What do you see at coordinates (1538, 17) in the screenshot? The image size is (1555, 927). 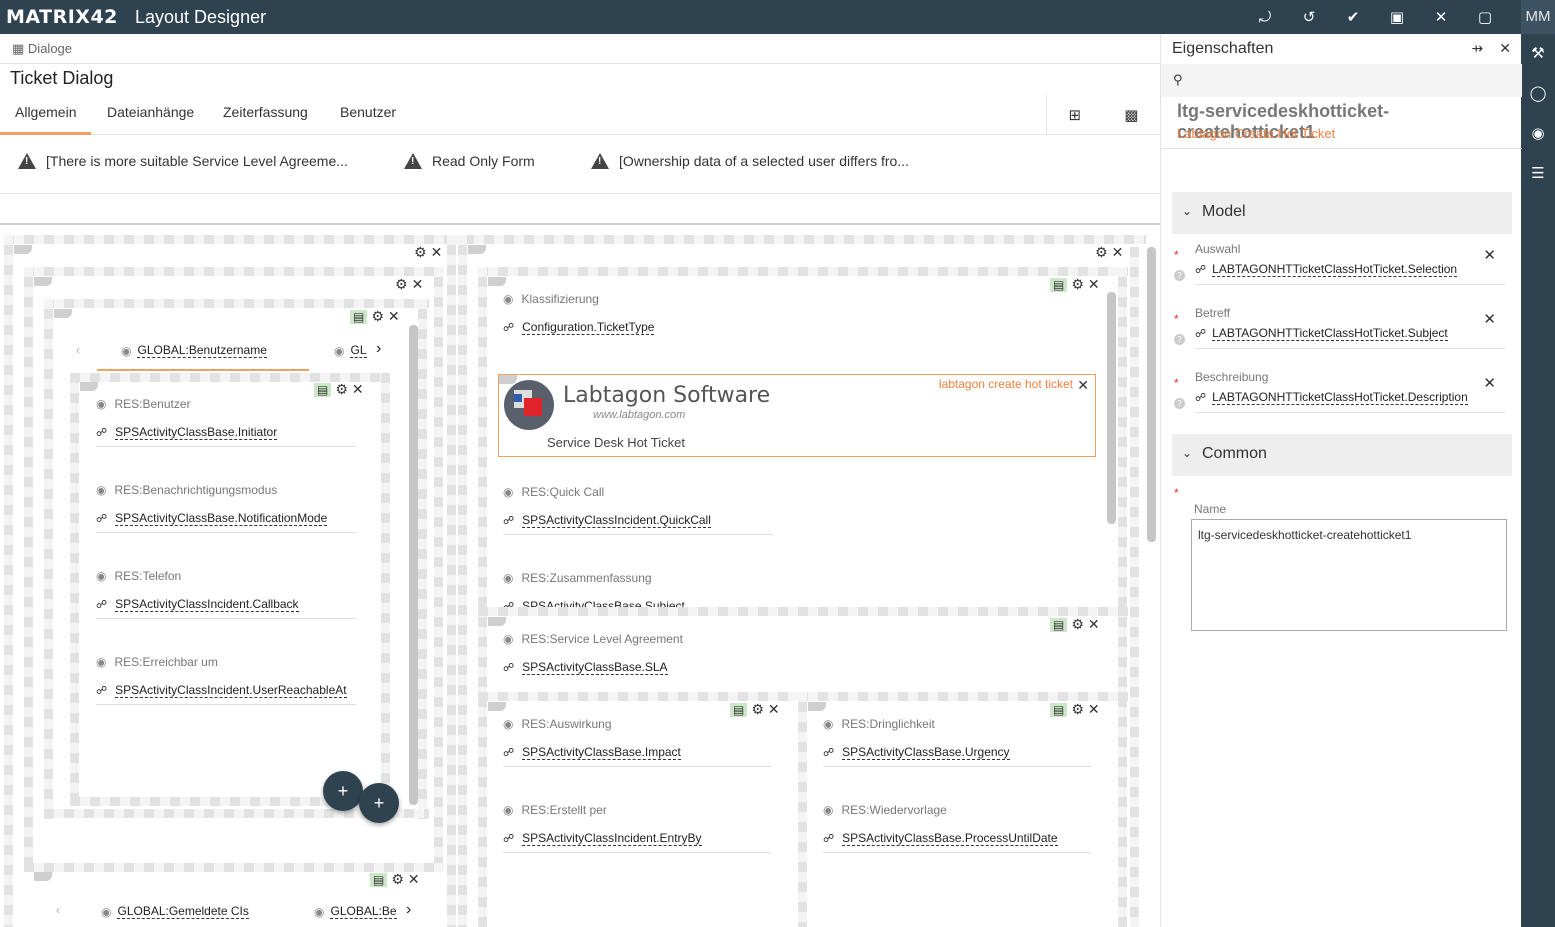 I see `user-avatar: MM` at bounding box center [1538, 17].